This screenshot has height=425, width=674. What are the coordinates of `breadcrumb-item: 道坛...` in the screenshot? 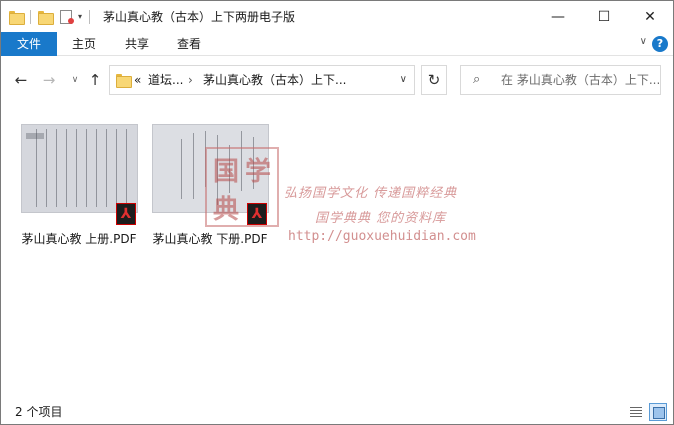 It's located at (165, 80).